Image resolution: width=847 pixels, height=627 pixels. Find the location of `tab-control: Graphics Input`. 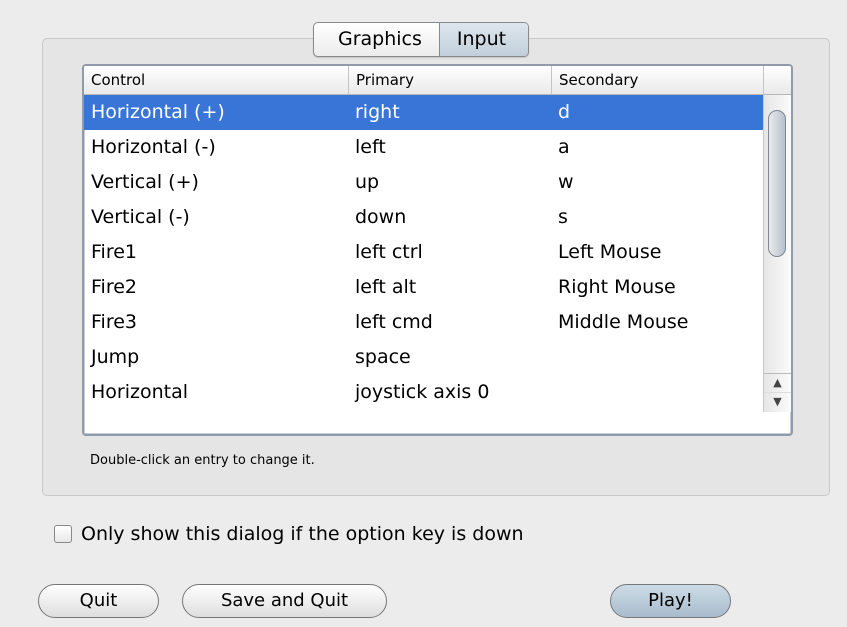

tab-control: Graphics Input is located at coordinates (421, 39).